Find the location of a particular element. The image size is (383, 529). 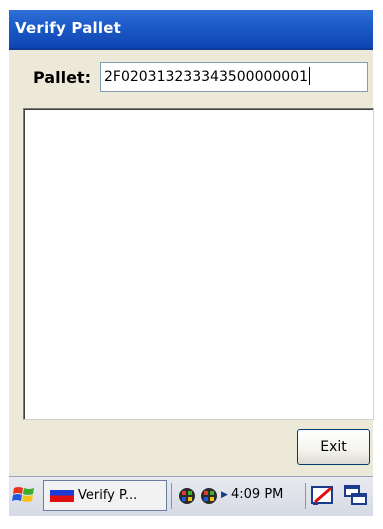

title-bar: Verify Pallet is located at coordinates (191, 29).